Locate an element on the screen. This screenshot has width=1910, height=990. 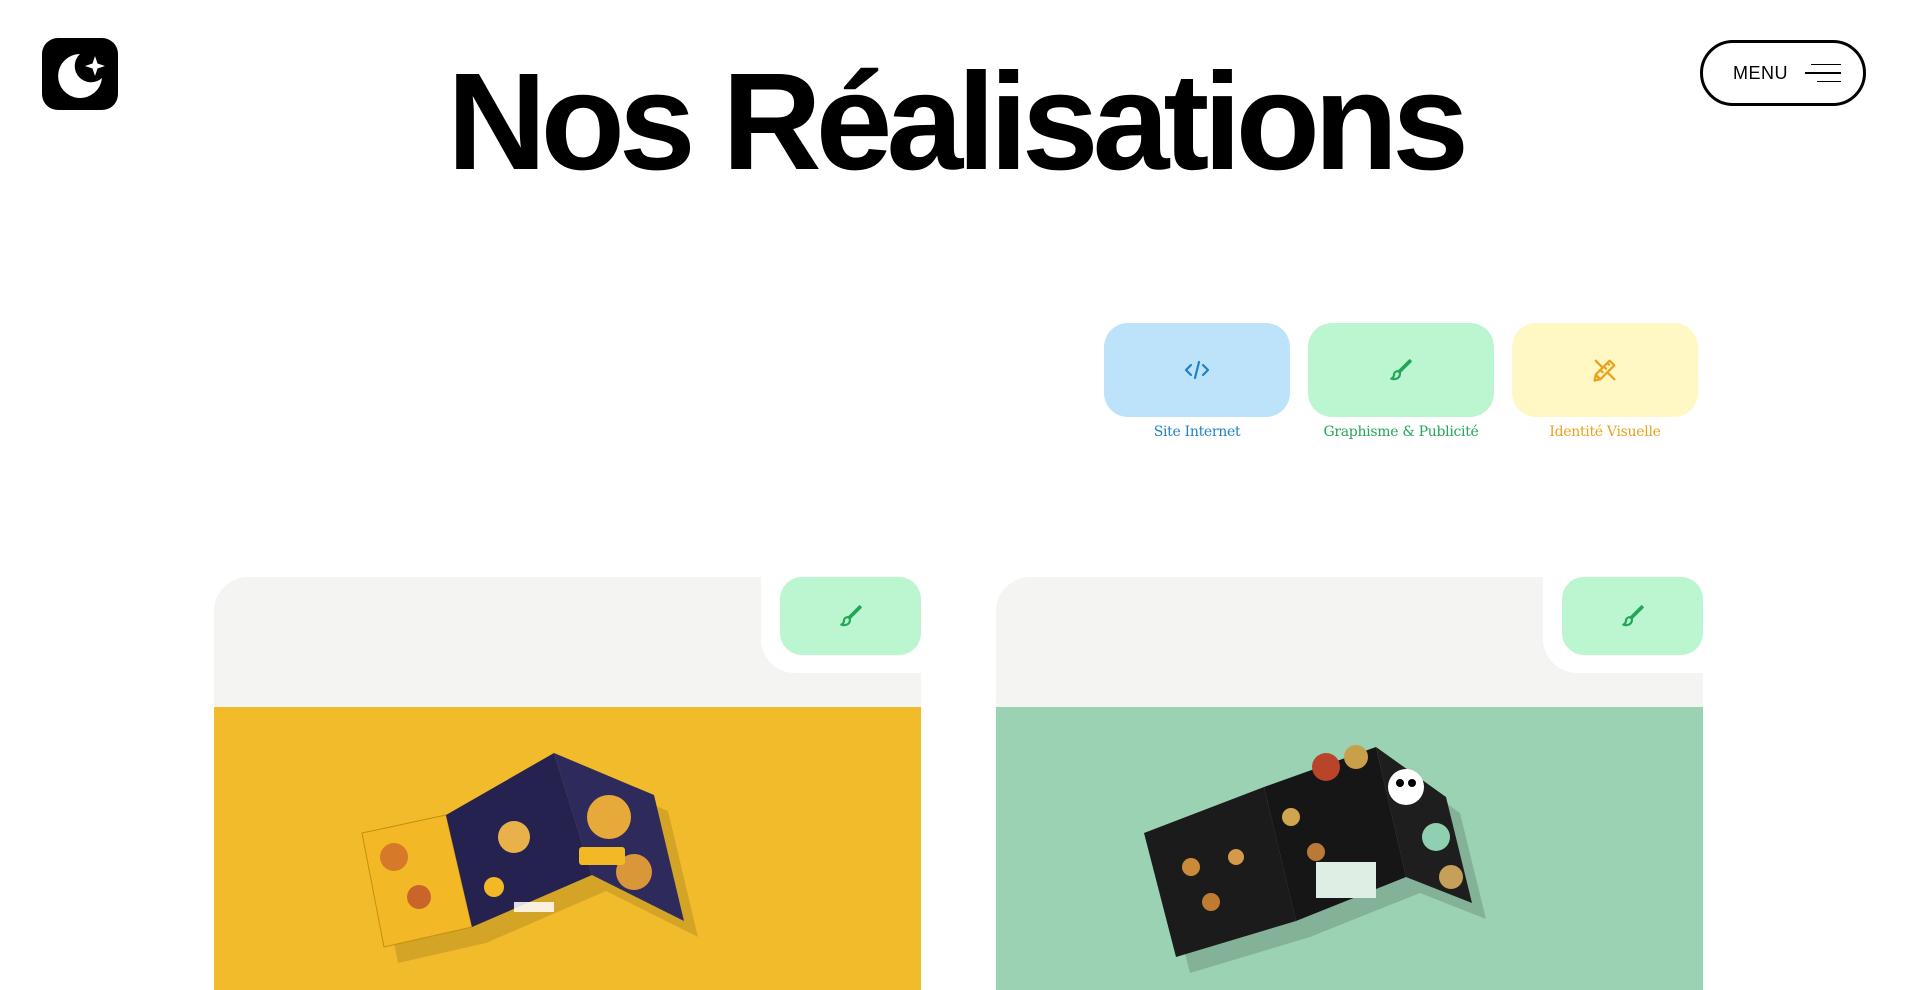
hamburger-lines-icon is located at coordinates (1823, 73).